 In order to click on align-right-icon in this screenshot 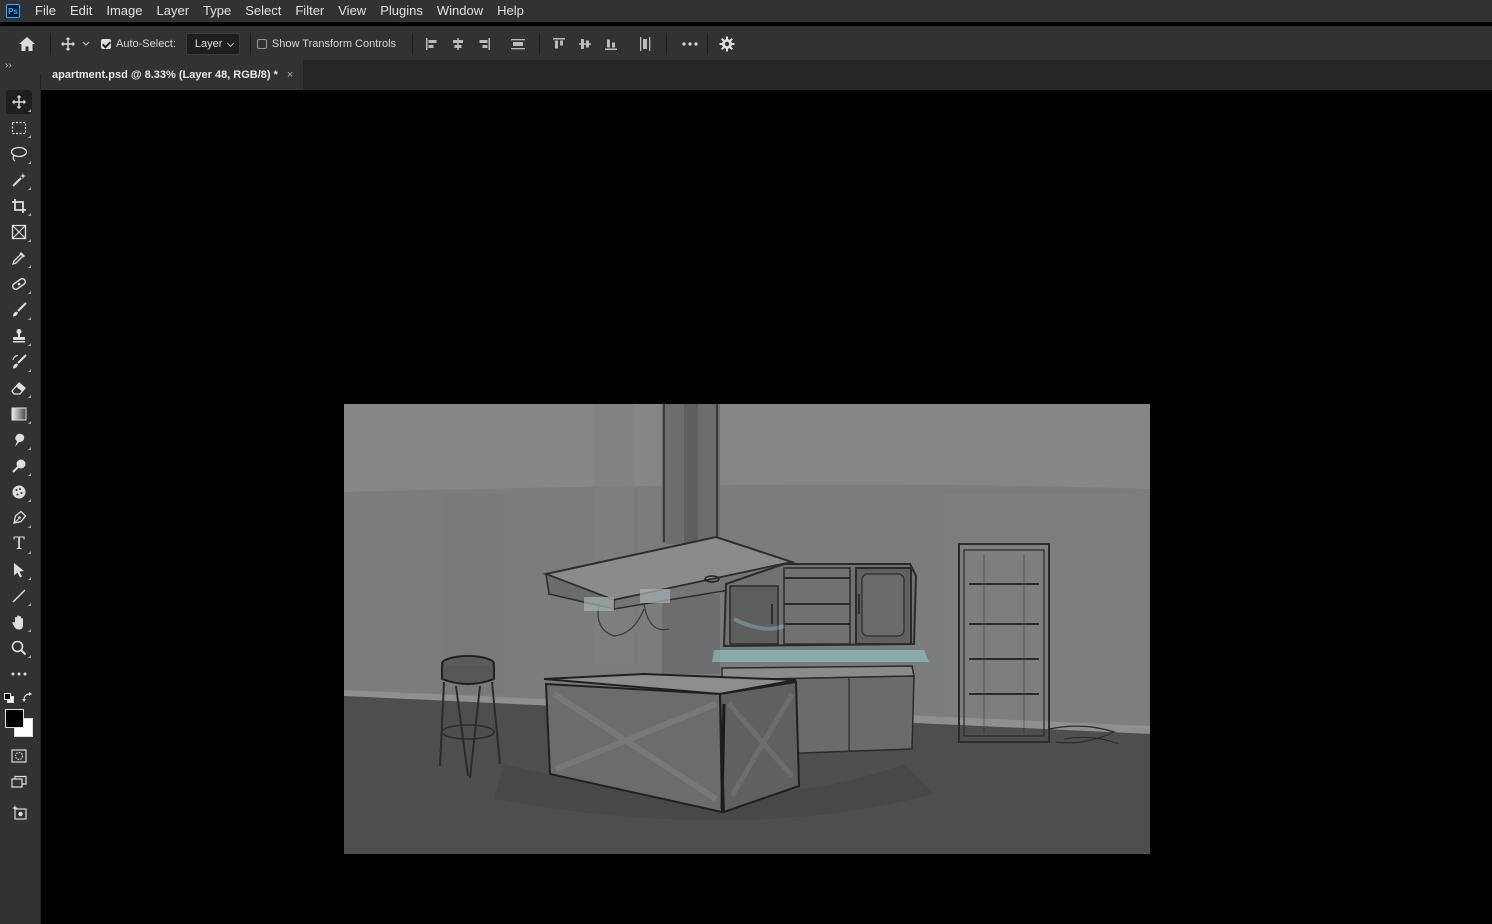, I will do `click(485, 43)`.